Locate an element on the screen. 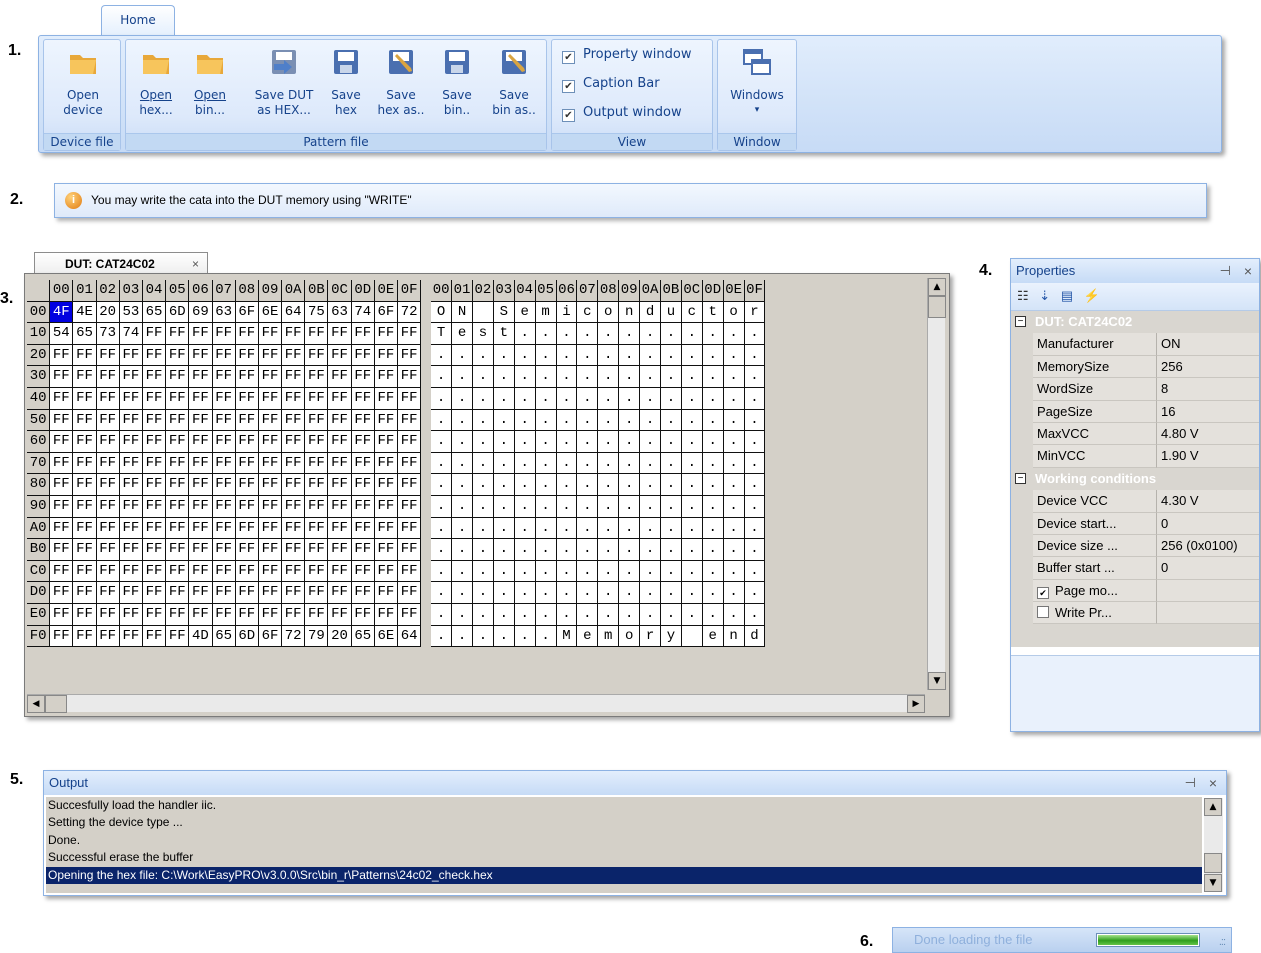 The image size is (1261, 953). property-row: WordSize 8 is located at coordinates (1135, 389).